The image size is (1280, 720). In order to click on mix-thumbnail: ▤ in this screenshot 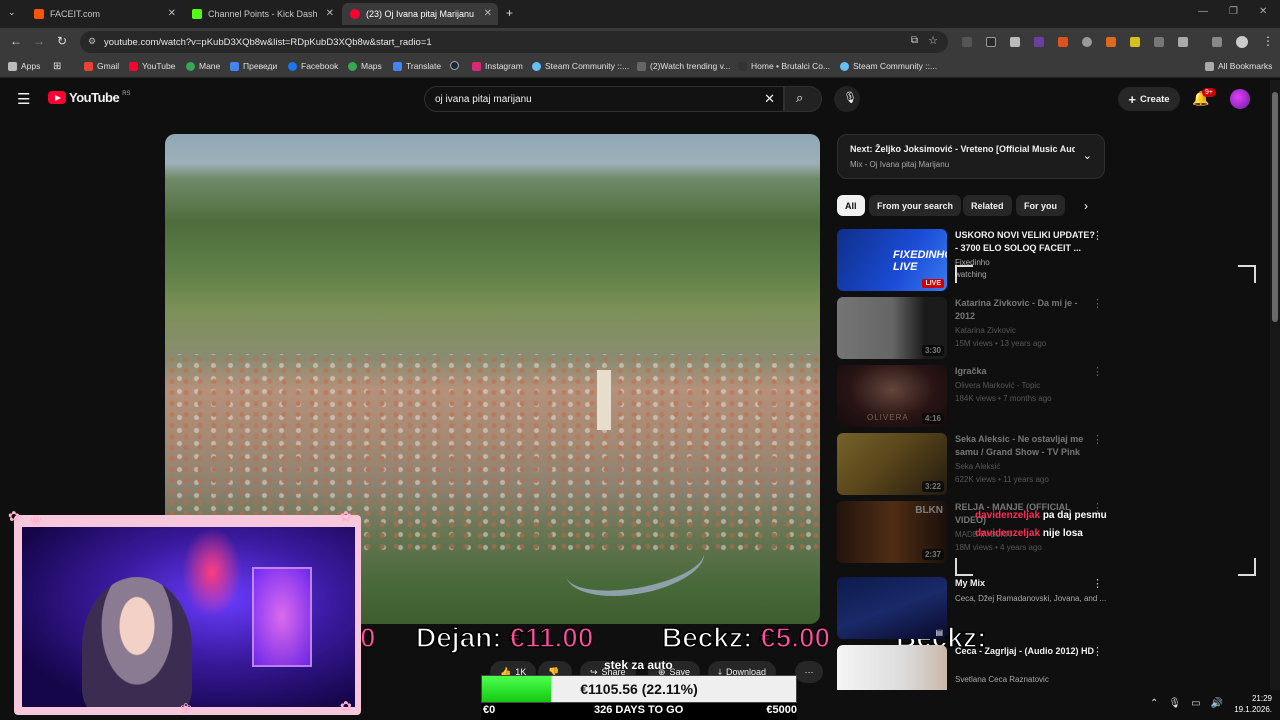, I will do `click(892, 608)`.